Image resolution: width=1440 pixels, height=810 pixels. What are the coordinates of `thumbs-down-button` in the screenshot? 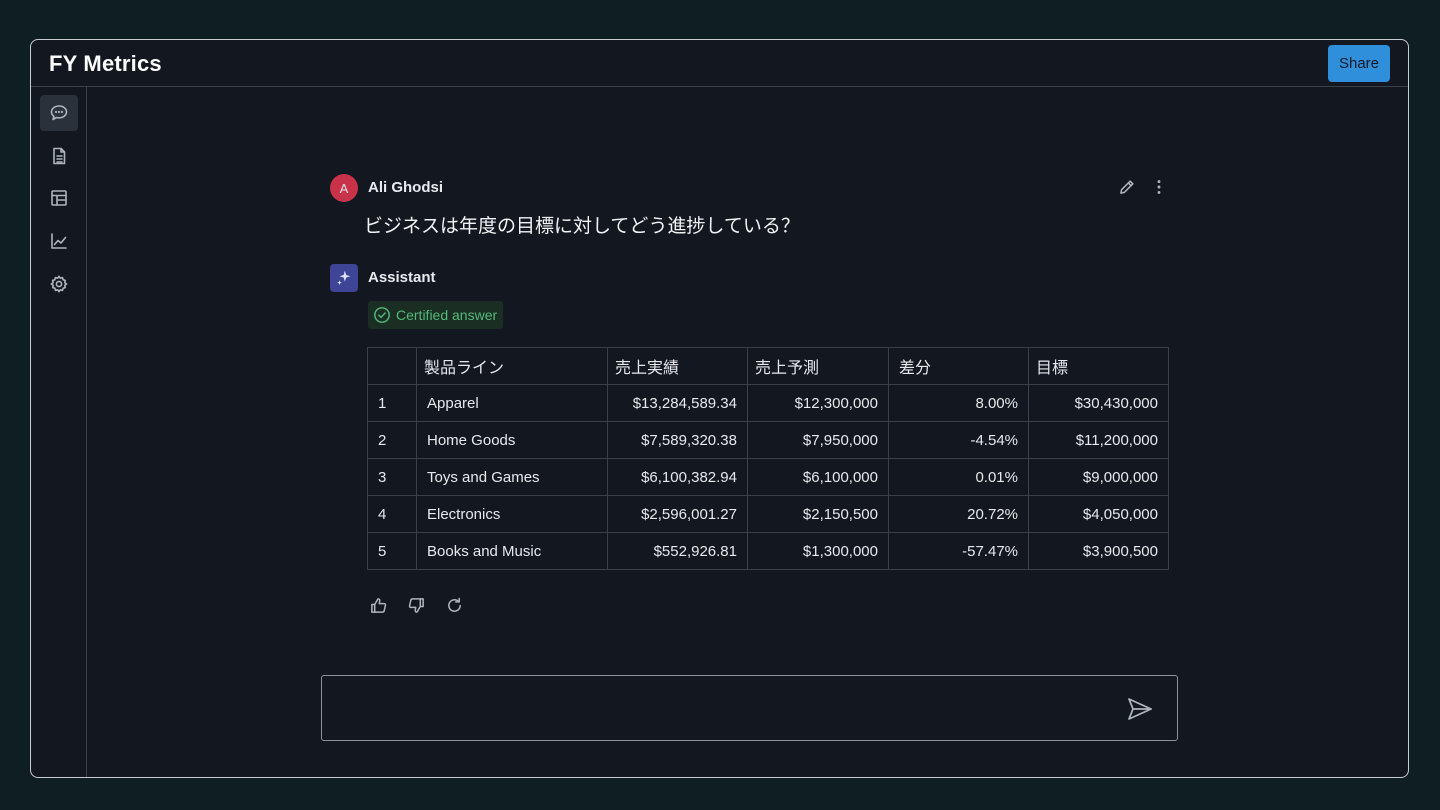 It's located at (416, 605).